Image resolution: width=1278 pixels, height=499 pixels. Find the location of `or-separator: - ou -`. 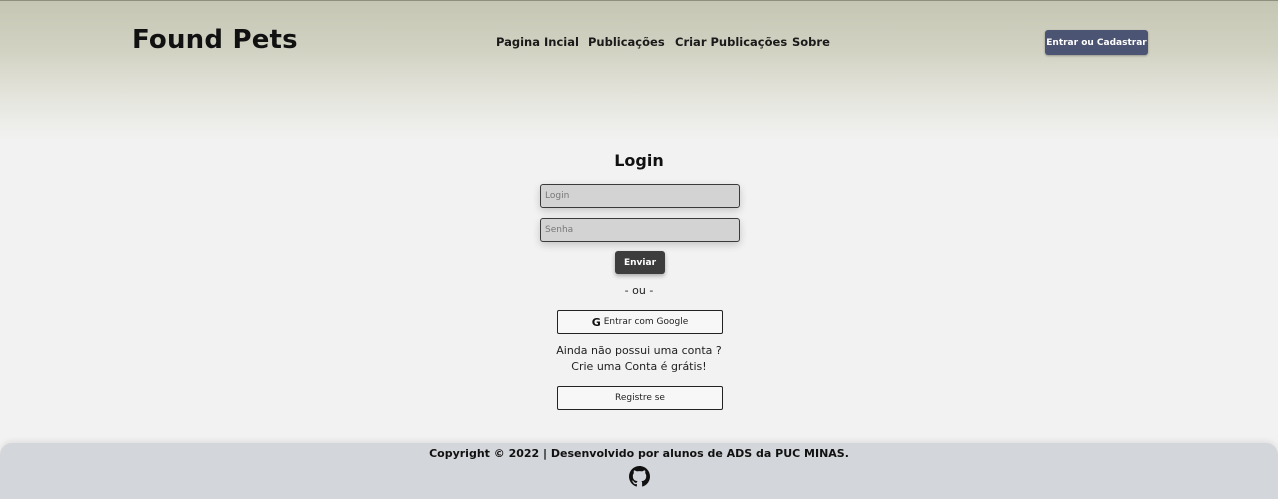

or-separator: - ou - is located at coordinates (639, 290).